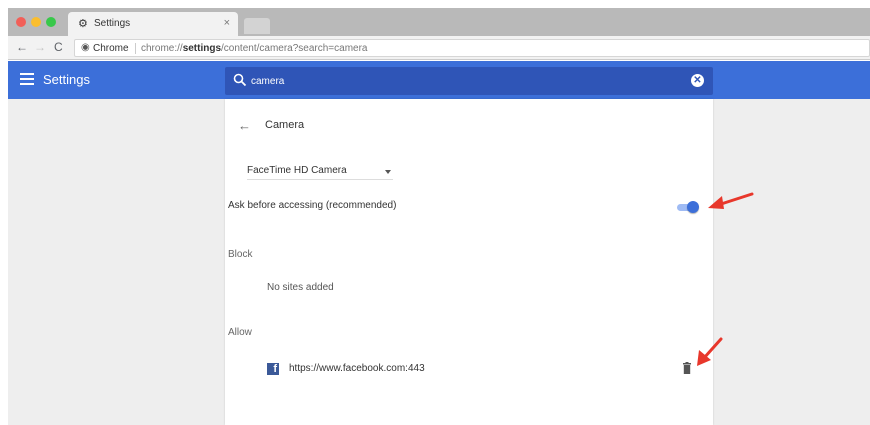  I want to click on omnibox-divider, so click(135, 48).